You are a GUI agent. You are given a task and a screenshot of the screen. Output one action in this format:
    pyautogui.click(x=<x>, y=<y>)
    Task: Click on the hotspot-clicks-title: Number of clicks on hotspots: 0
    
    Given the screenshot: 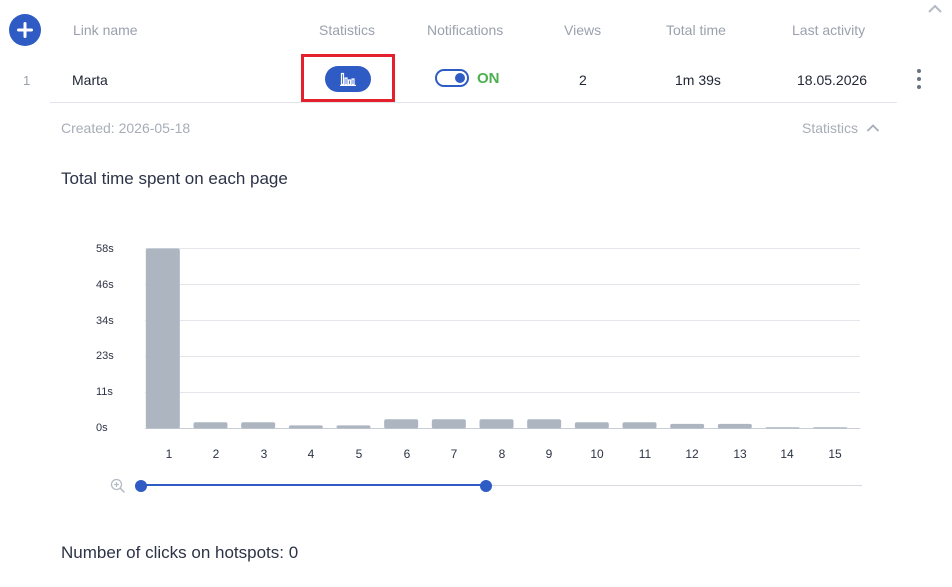 What is the action you would take?
    pyautogui.click(x=180, y=552)
    